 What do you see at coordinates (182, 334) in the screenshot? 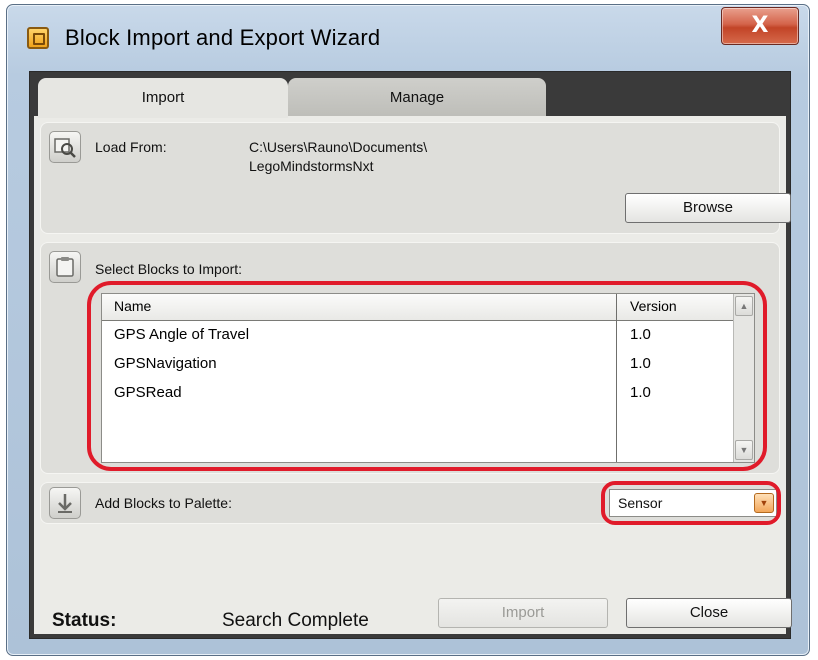
I see `block-name: GPS Angle of Travel` at bounding box center [182, 334].